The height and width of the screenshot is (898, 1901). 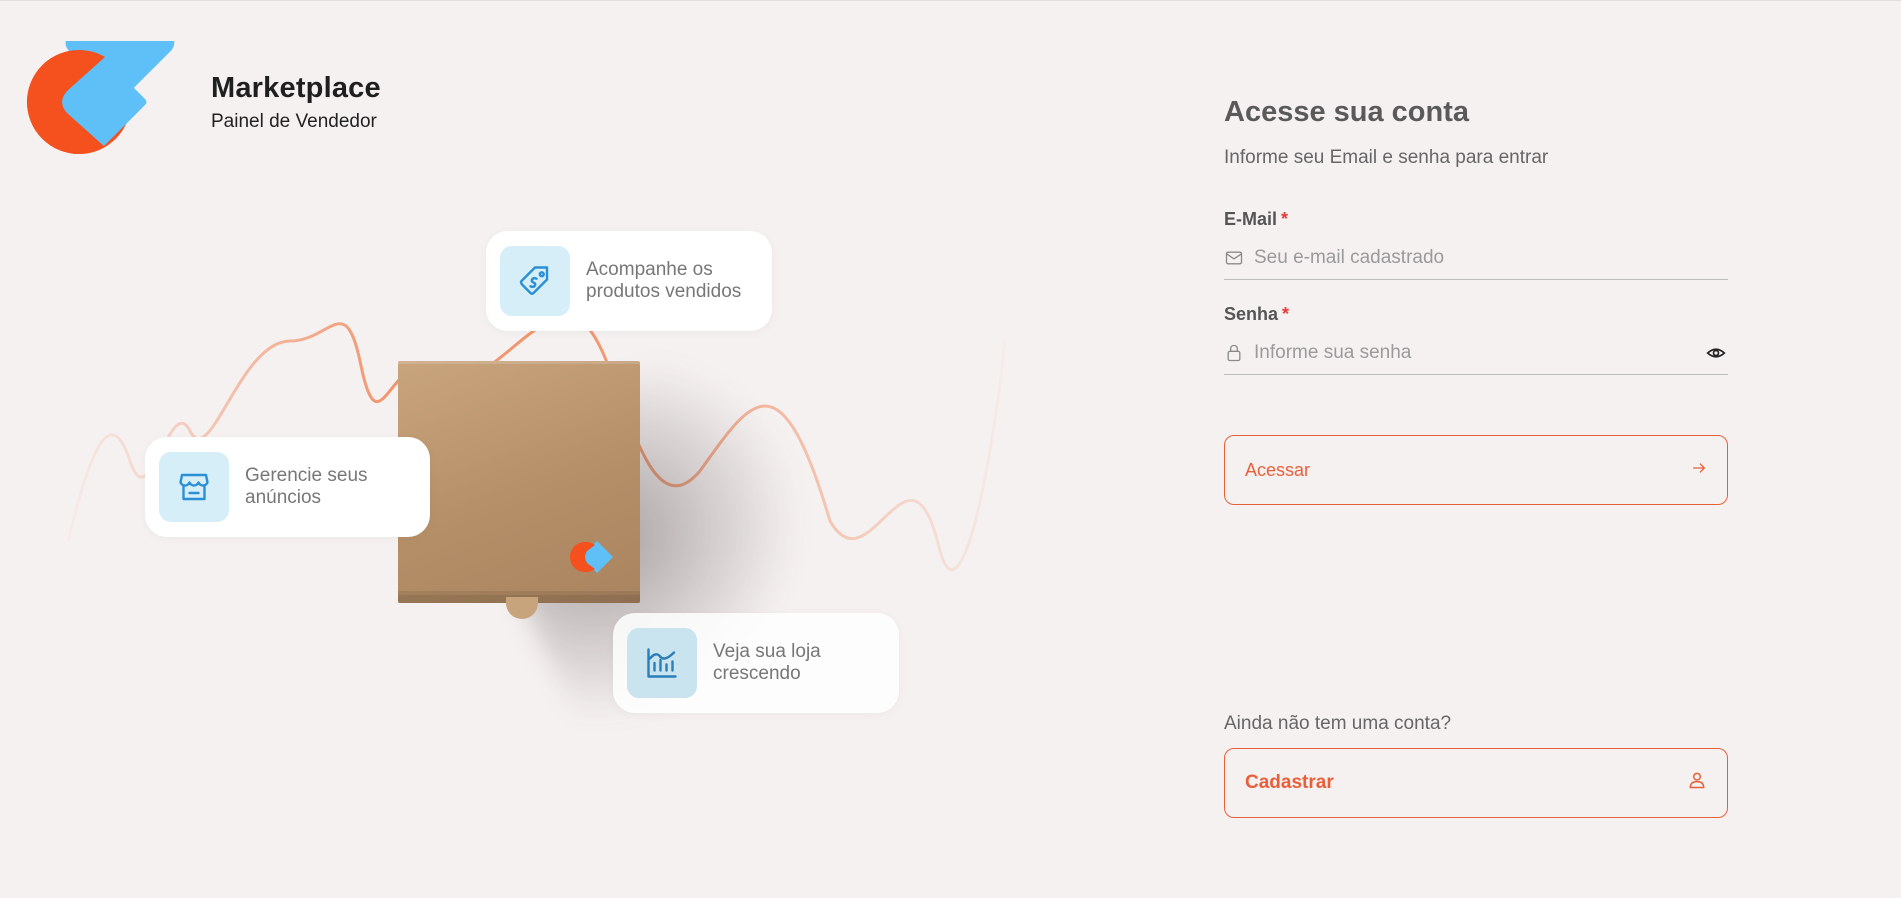 I want to click on mail-icon, so click(x=1234, y=258).